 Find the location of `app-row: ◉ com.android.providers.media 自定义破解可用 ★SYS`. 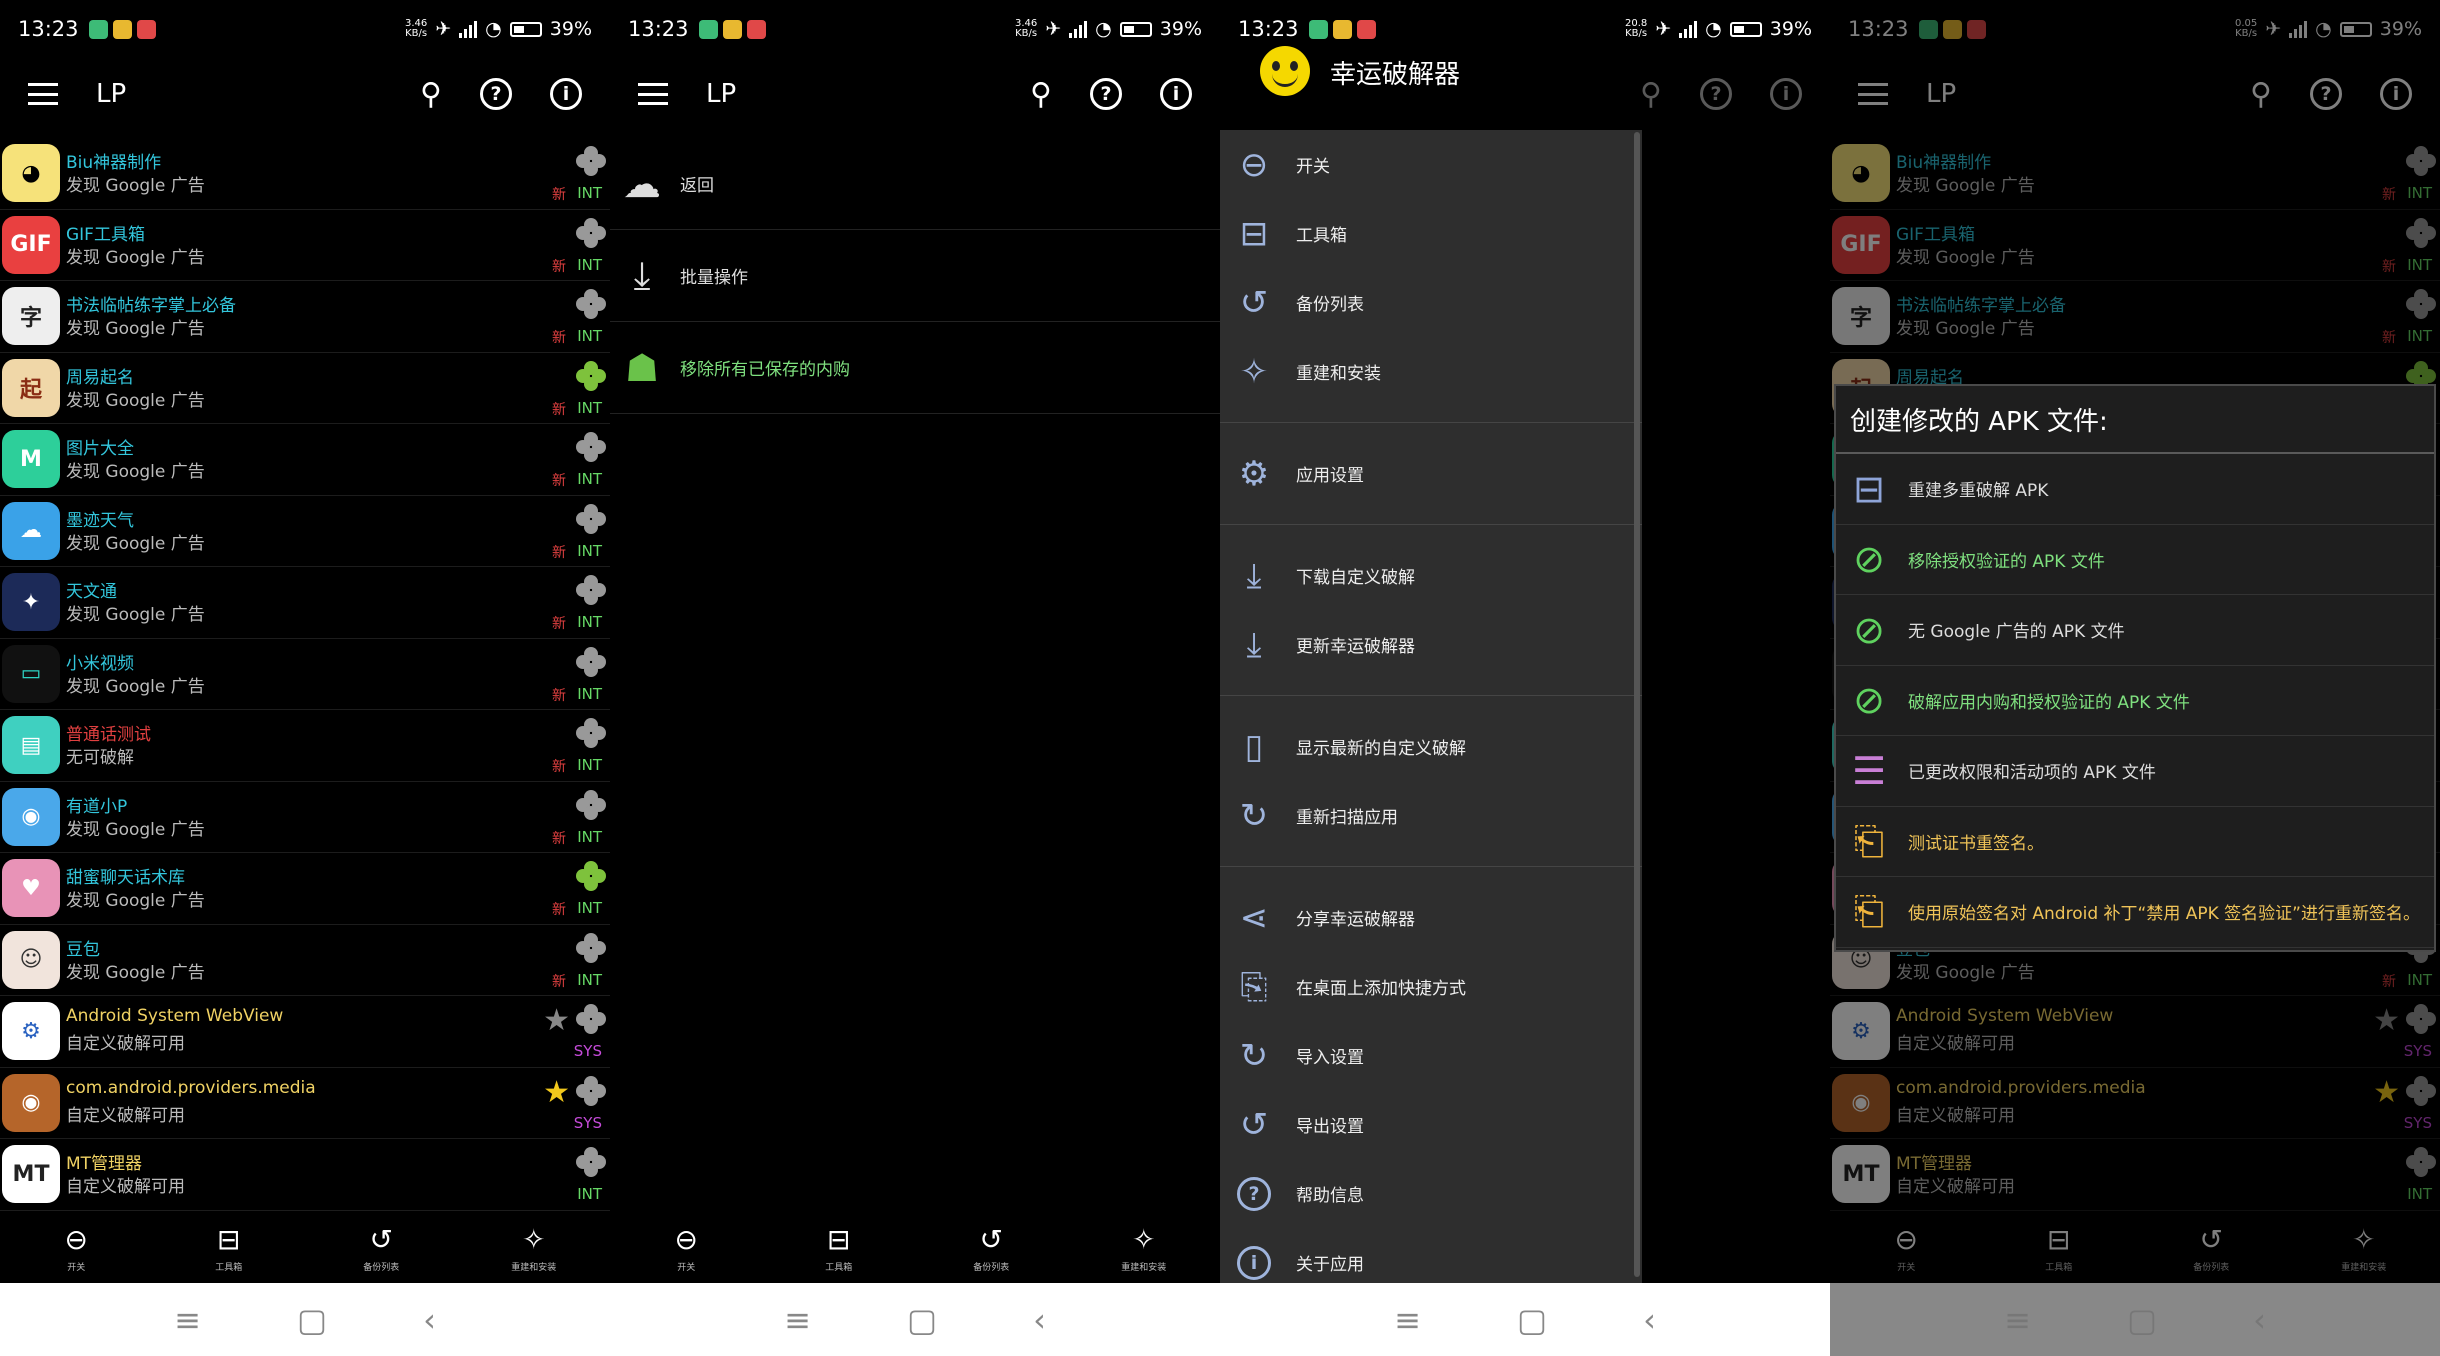

app-row: ◉ com.android.providers.media 自定义破解可用 ★SYS is located at coordinates (305, 1103).